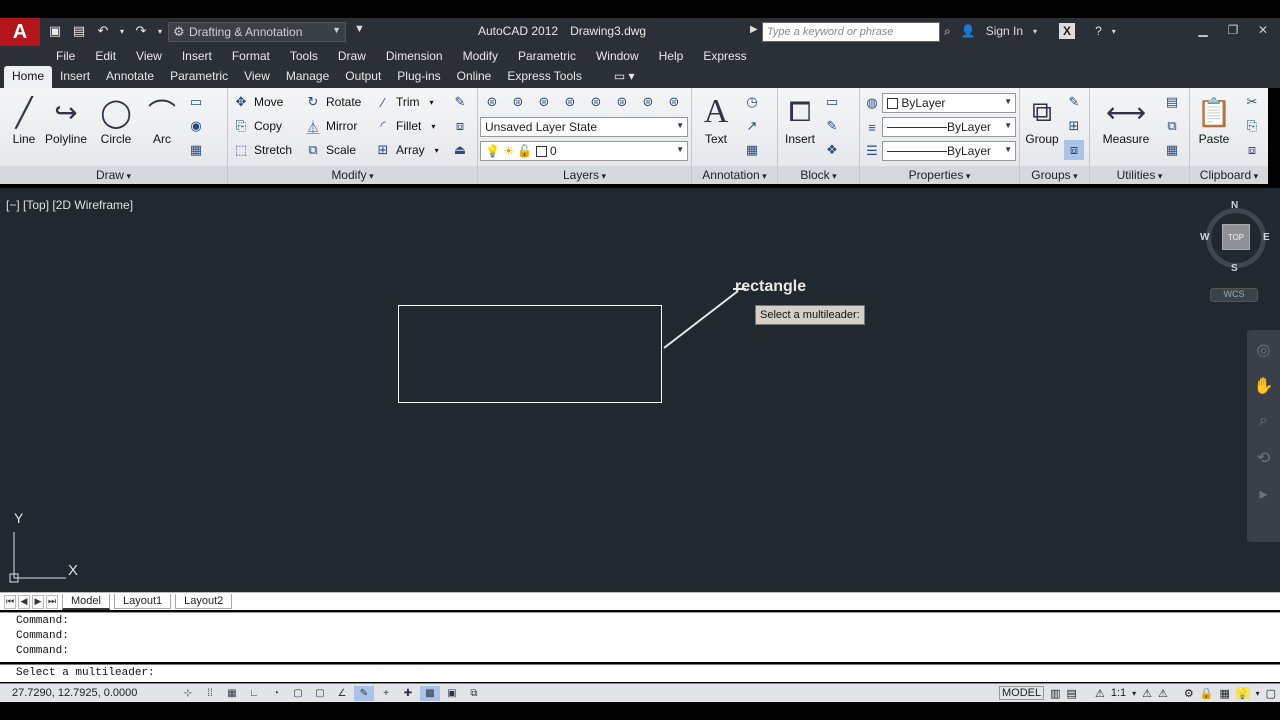  Describe the element at coordinates (298, 693) in the screenshot. I see `object-snap-icon: ▢` at that location.